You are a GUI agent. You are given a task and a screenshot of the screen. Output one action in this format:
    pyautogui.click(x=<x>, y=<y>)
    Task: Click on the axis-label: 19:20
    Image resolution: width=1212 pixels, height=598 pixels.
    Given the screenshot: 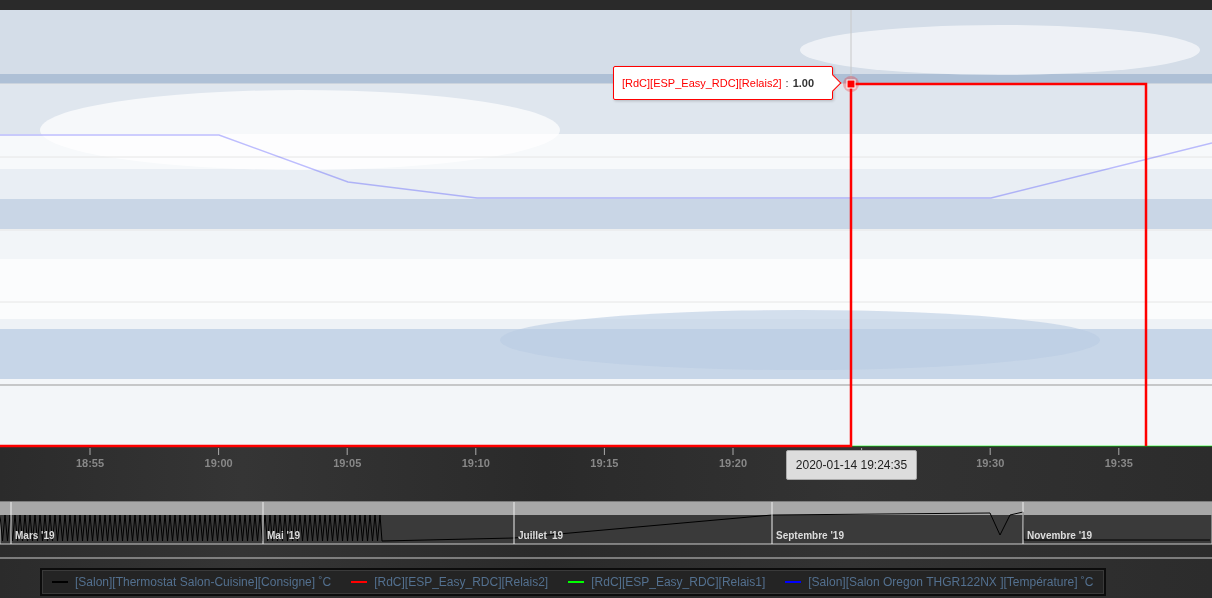 What is the action you would take?
    pyautogui.click(x=733, y=463)
    